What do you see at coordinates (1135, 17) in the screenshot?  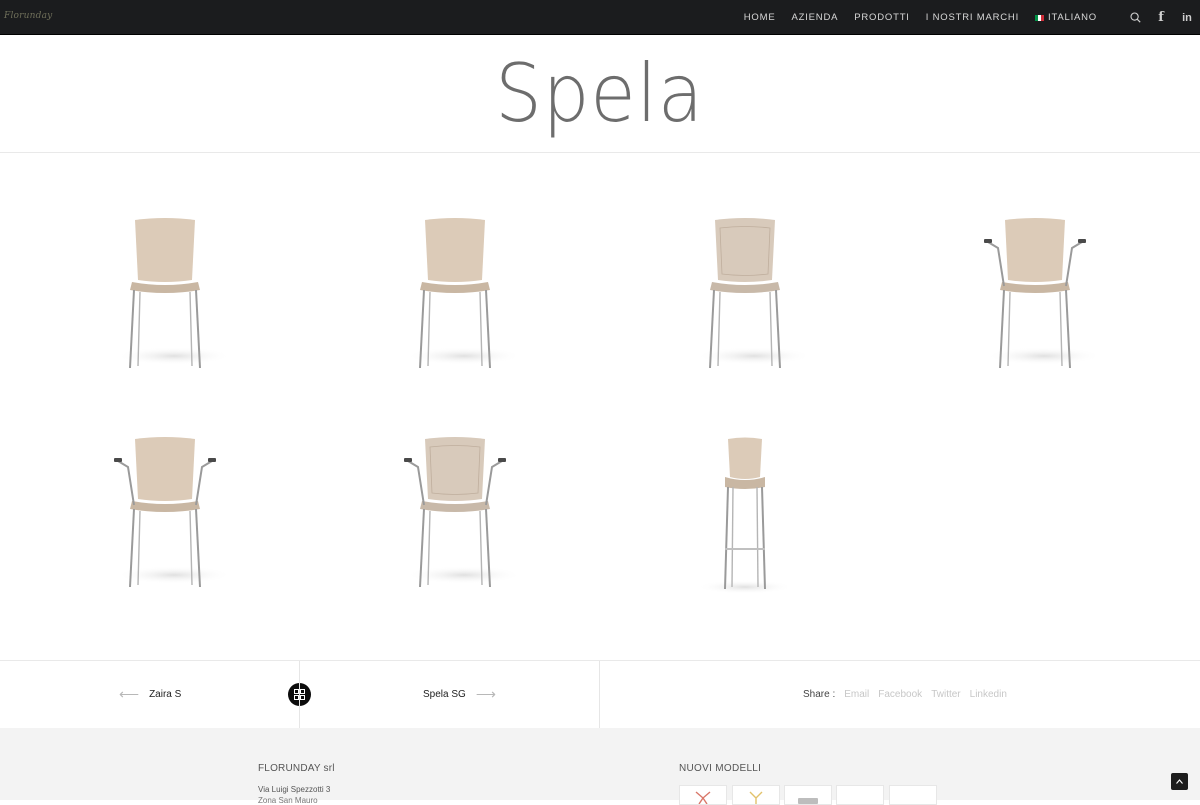 I see `search-icon` at bounding box center [1135, 17].